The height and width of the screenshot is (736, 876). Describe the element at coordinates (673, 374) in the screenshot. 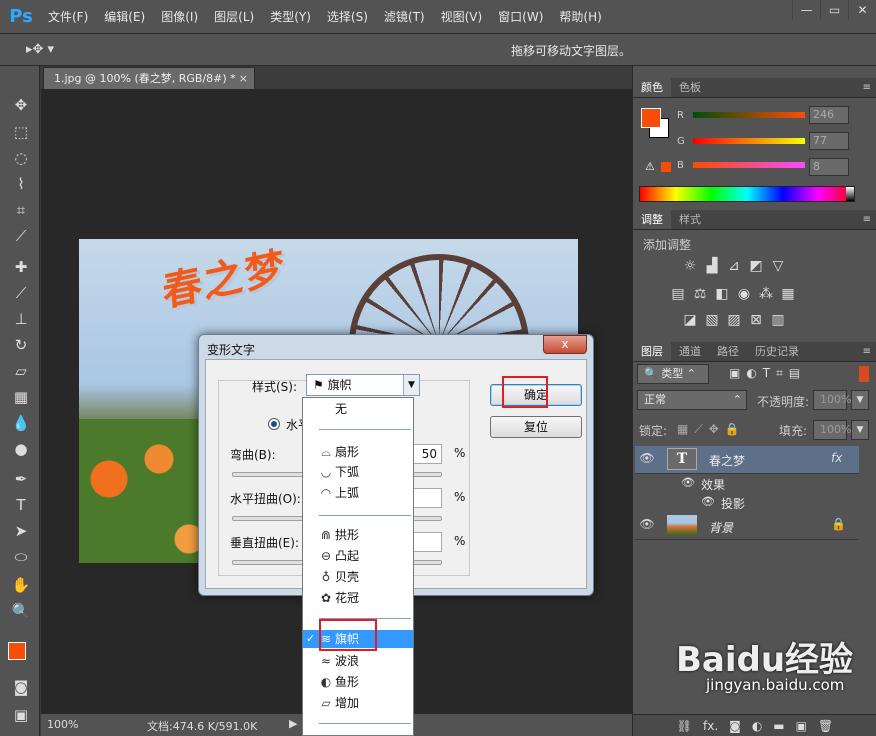

I see `layer-filter-kind: 🔍 类型 ⌃` at that location.